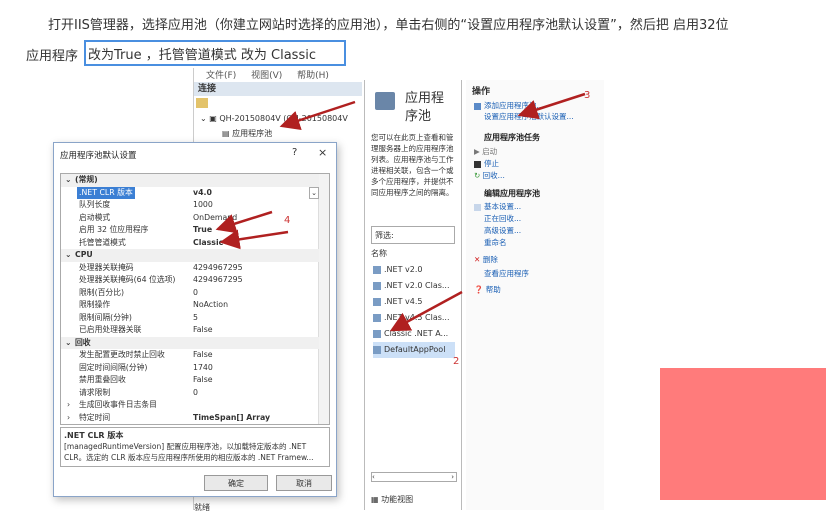  I want to click on arrow-4b, so click(254, 239).